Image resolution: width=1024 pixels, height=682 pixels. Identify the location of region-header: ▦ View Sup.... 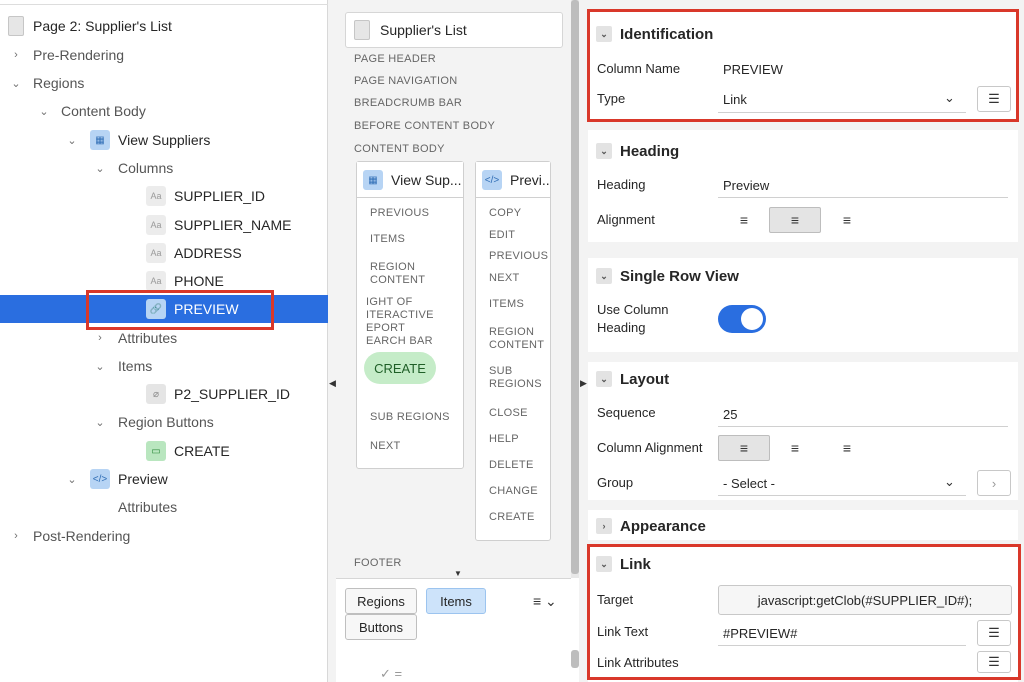
(410, 180).